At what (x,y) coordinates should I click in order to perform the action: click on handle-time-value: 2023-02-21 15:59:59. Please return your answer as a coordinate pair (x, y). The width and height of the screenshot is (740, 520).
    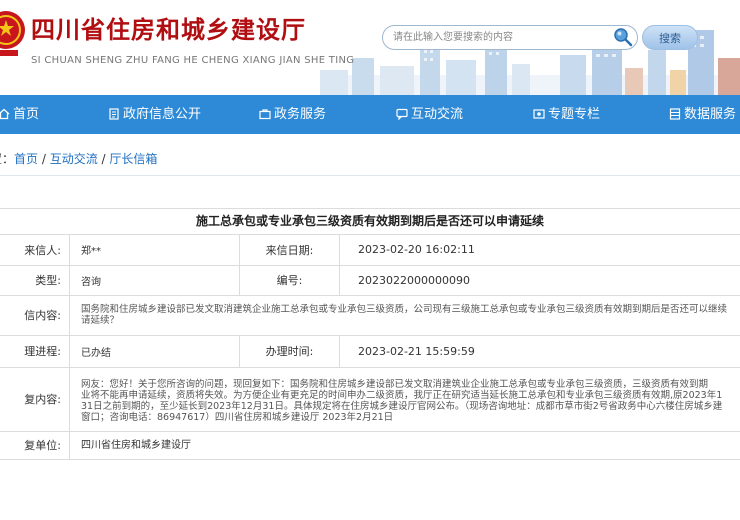
    Looking at the image, I should click on (416, 351).